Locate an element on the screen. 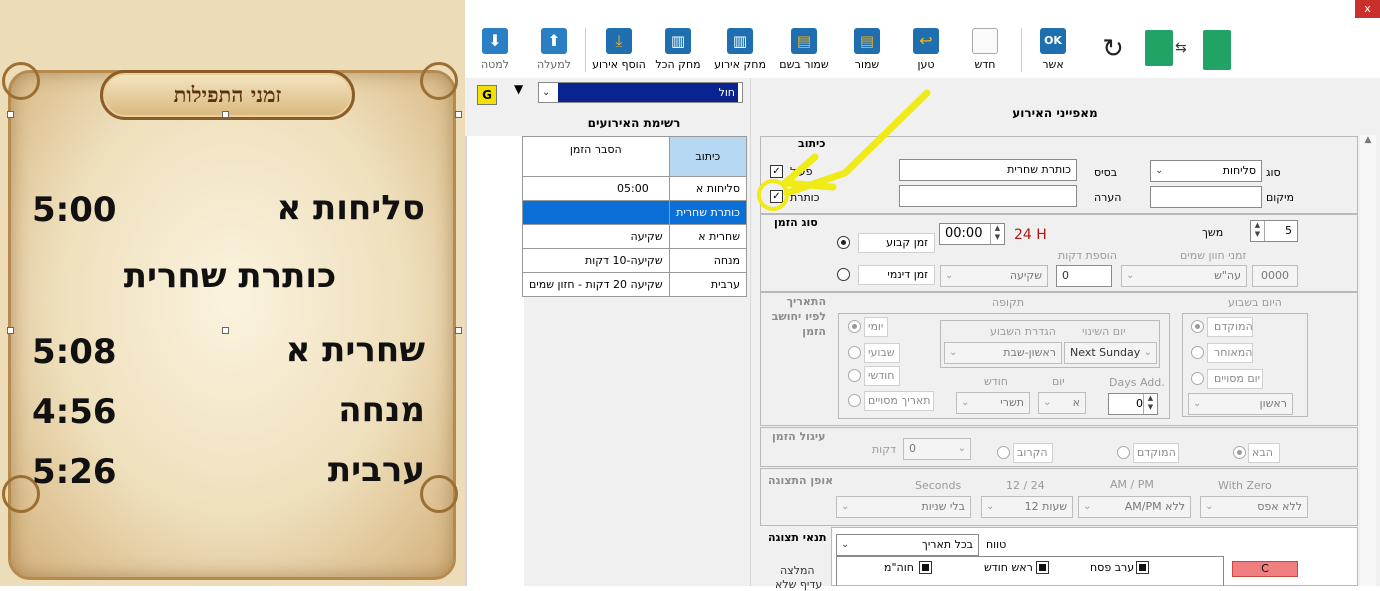  chol-hamoed-label: חוה"מ is located at coordinates (899, 567).